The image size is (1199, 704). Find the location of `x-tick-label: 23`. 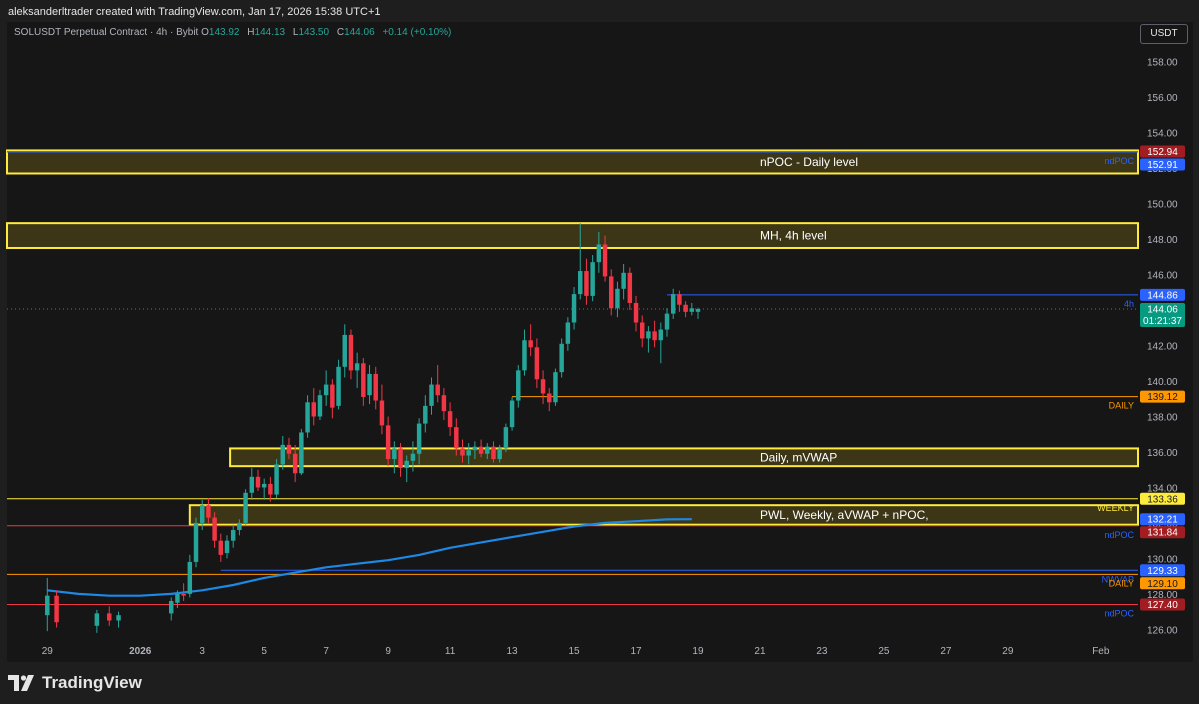

x-tick-label: 23 is located at coordinates (822, 651).